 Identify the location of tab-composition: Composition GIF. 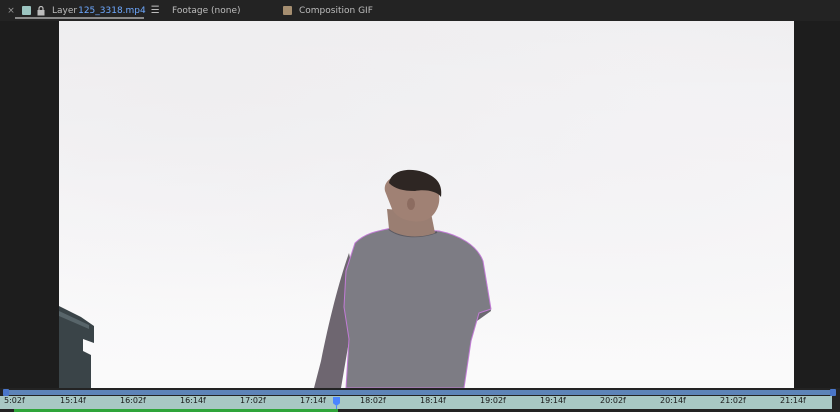
(328, 10).